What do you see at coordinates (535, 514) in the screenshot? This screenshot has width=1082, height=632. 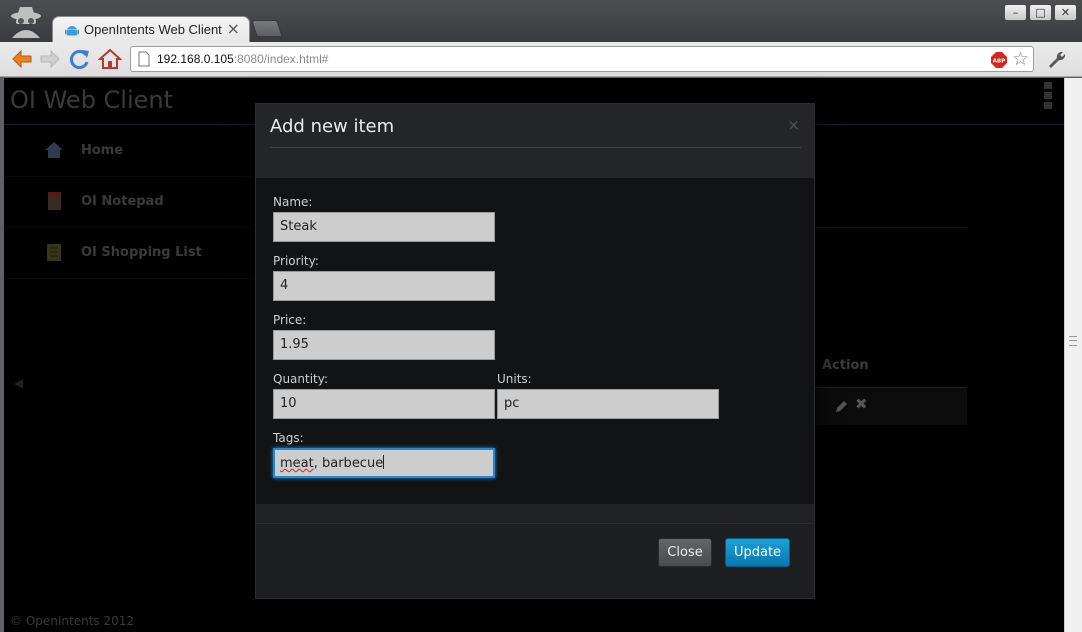 I see `dialog-separator` at bounding box center [535, 514].